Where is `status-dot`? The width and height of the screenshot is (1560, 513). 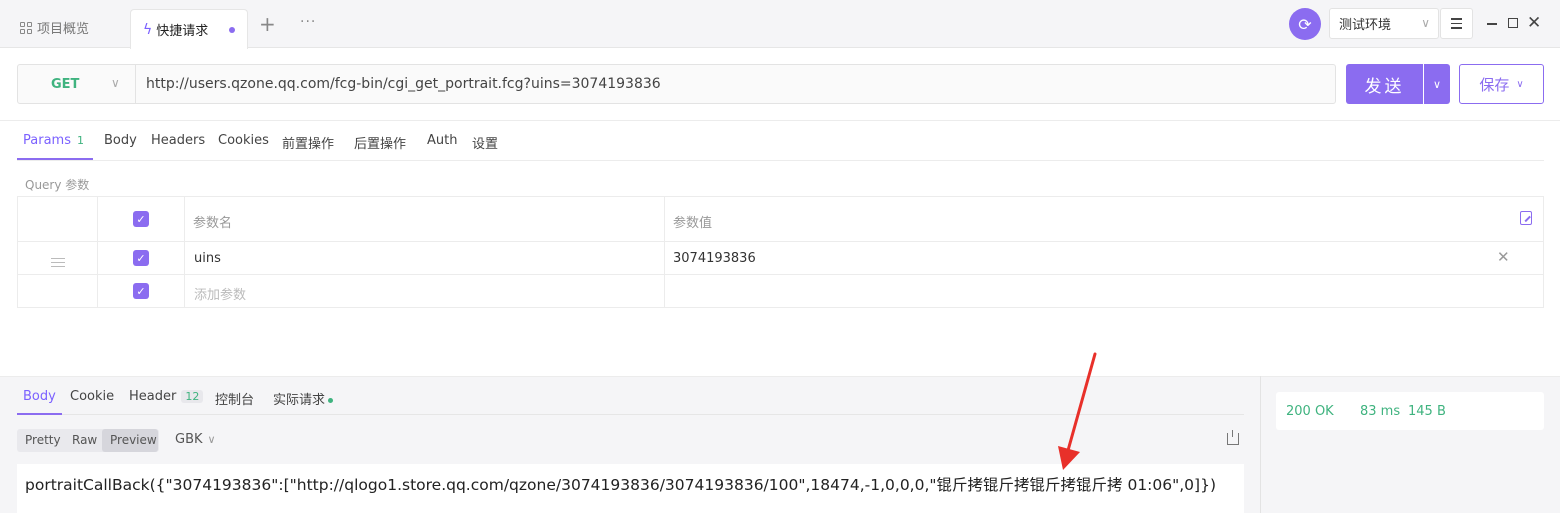 status-dot is located at coordinates (331, 400).